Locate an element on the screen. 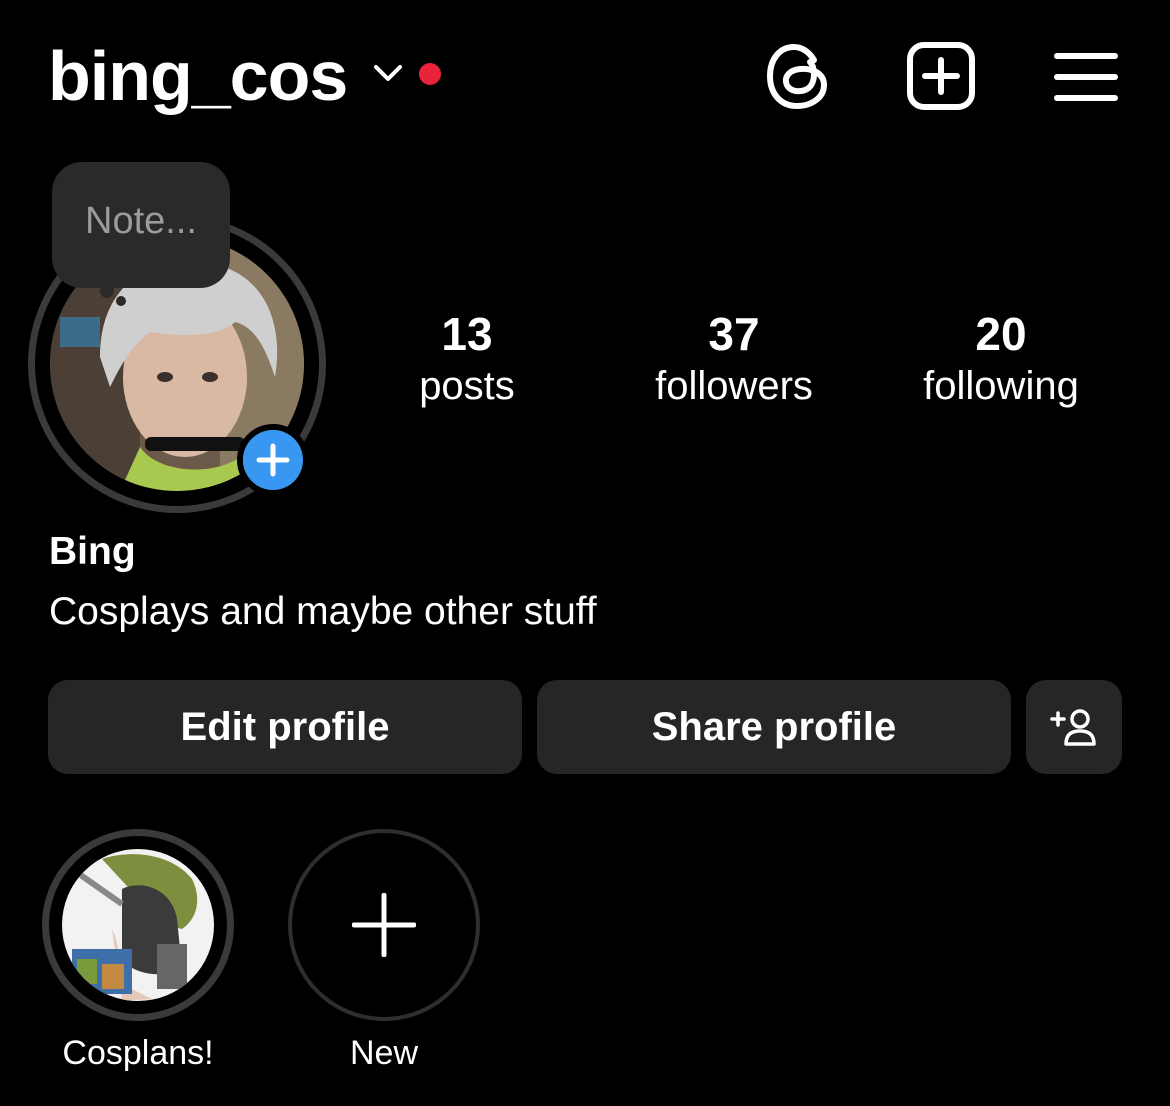 The height and width of the screenshot is (1106, 1170). plus-icon is located at coordinates (384, 925).